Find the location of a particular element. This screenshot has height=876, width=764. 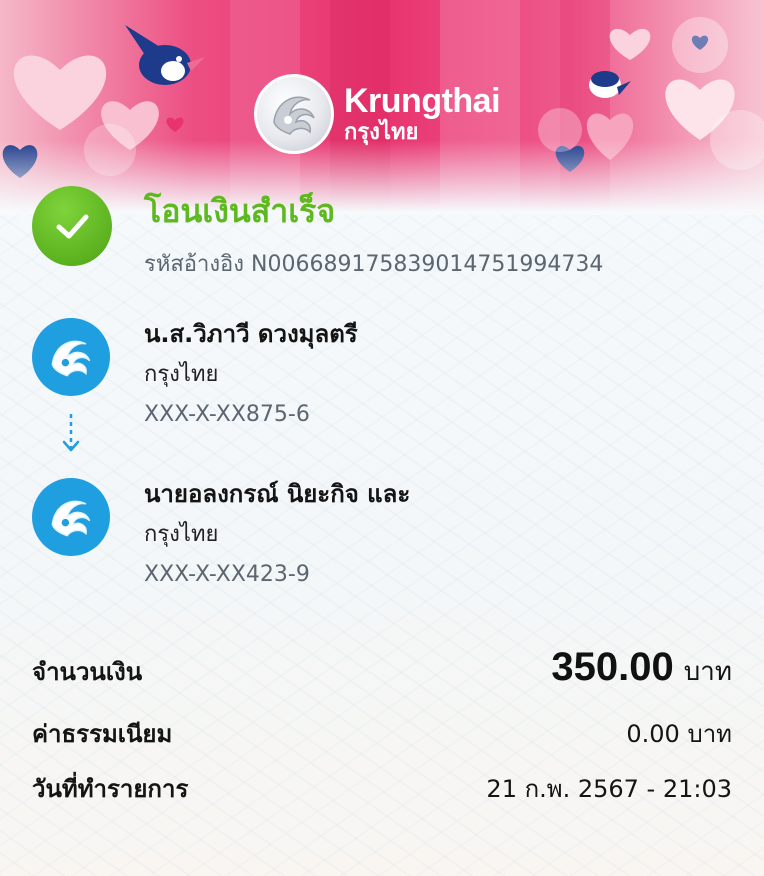

receiver-bank: กรุงไทย is located at coordinates (181, 534).